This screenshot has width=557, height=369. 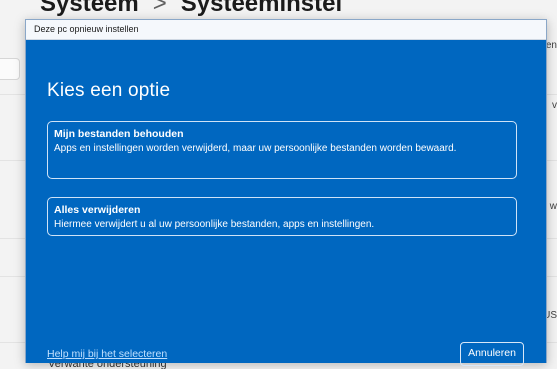 I want to click on dialog-window-title: Deze pc opnieuw instellen, so click(x=86, y=29).